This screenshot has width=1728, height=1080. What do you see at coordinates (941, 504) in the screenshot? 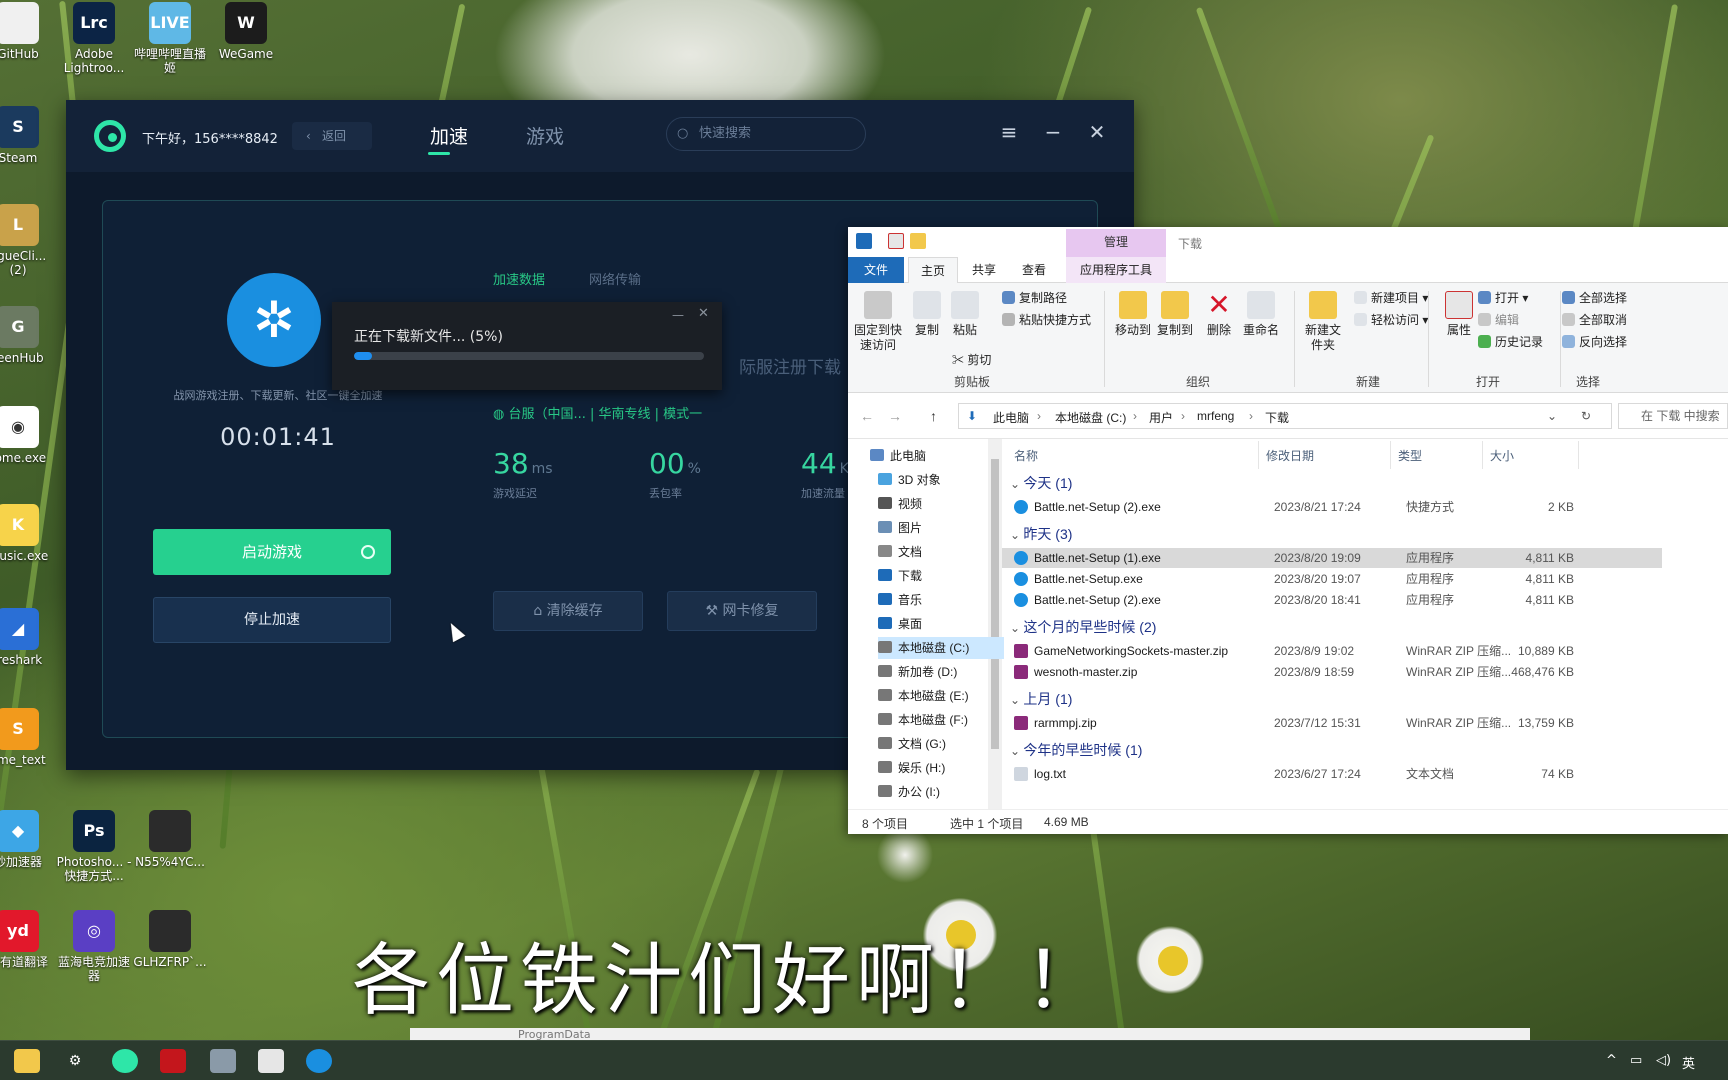
I see `tree-item: 视频` at bounding box center [941, 504].